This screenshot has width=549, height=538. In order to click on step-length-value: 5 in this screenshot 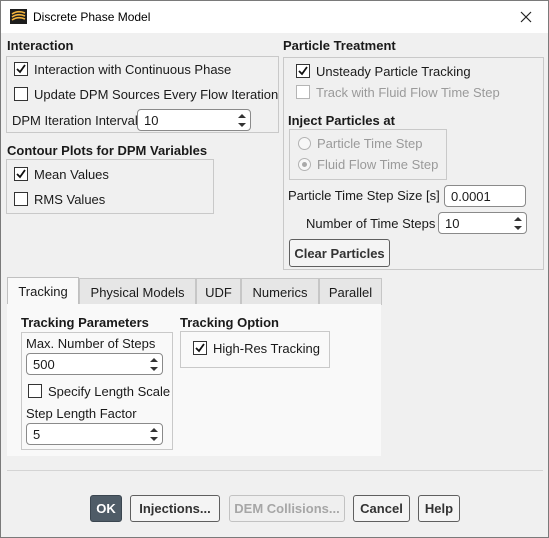, I will do `click(37, 434)`.